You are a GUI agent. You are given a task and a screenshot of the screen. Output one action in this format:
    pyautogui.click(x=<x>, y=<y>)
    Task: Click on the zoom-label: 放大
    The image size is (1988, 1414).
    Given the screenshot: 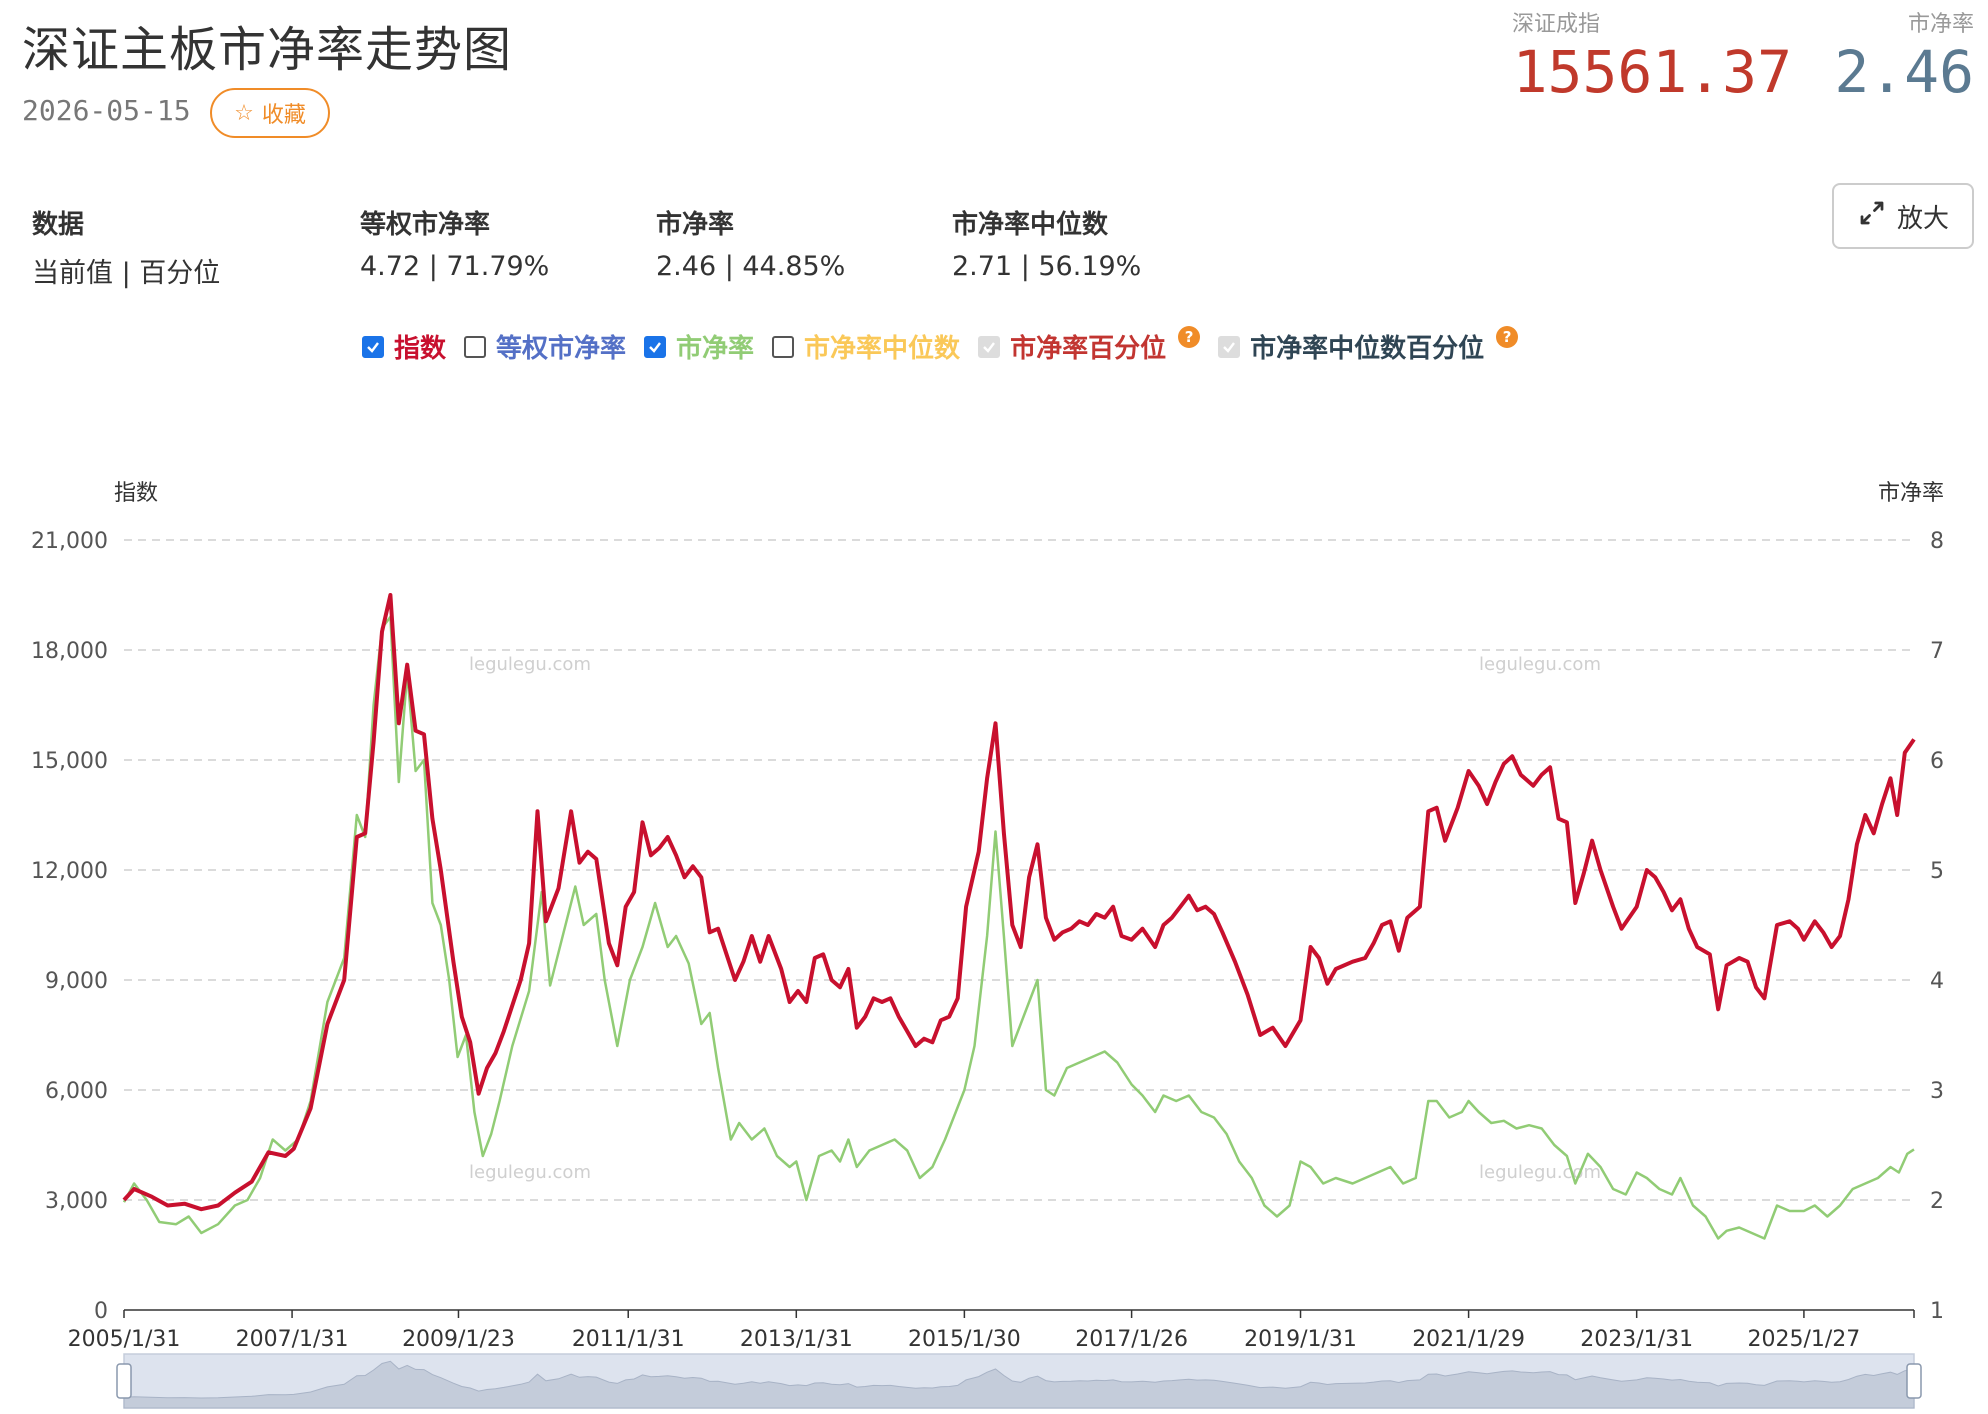 What is the action you would take?
    pyautogui.click(x=1922, y=218)
    